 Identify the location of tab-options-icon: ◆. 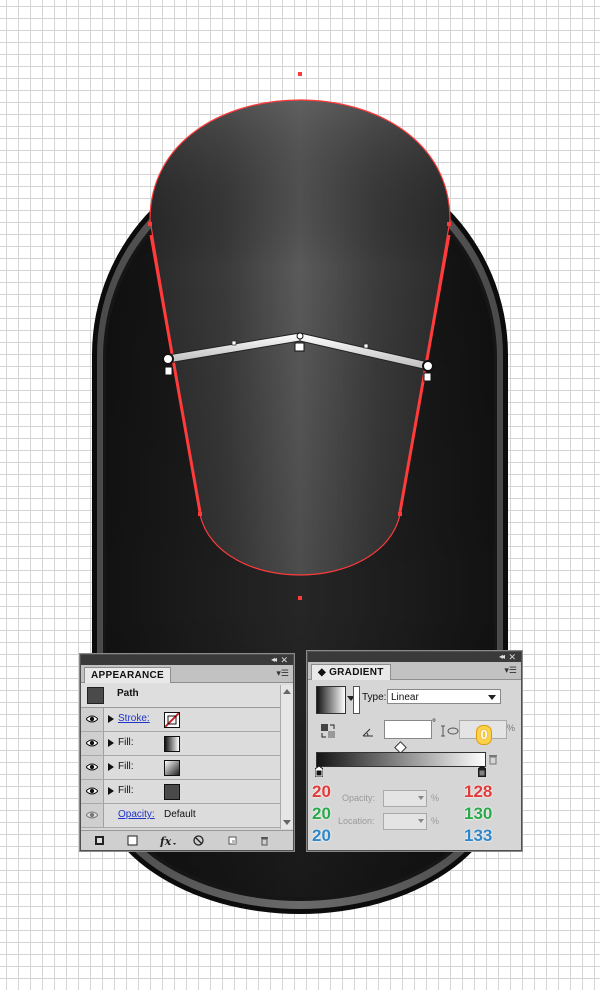
(324, 672).